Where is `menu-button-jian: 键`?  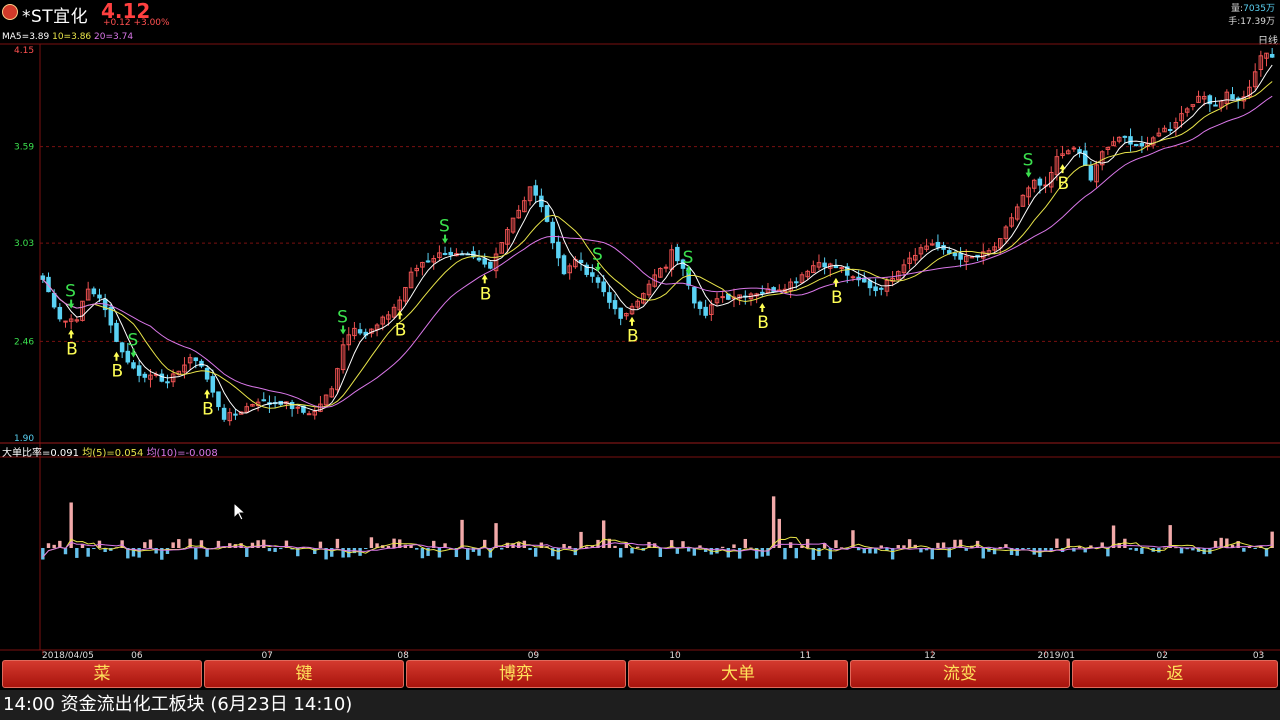 menu-button-jian: 键 is located at coordinates (304, 674).